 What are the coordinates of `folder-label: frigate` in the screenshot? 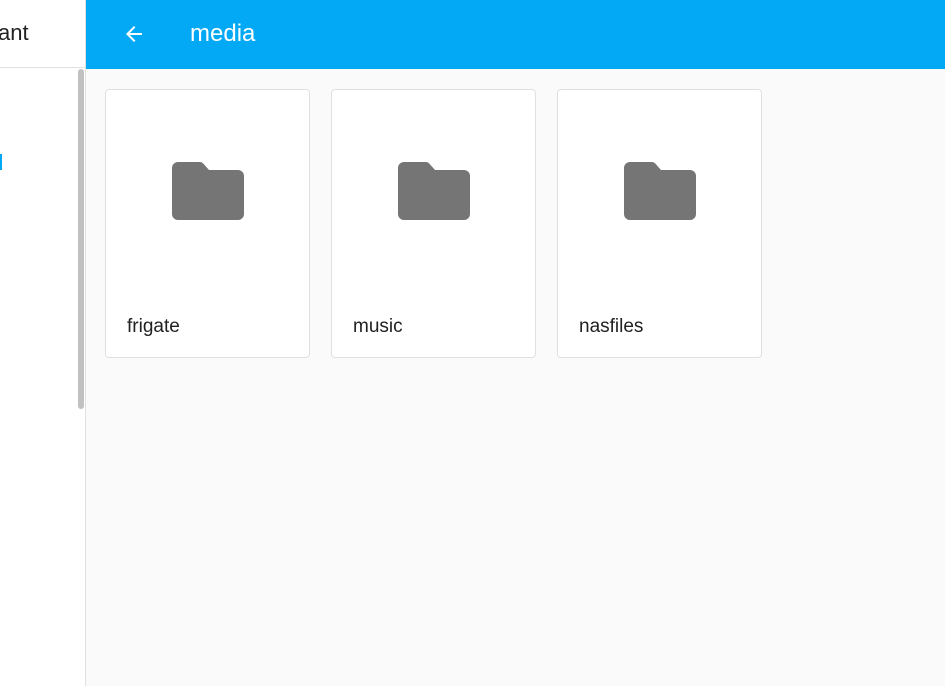 It's located at (153, 326).